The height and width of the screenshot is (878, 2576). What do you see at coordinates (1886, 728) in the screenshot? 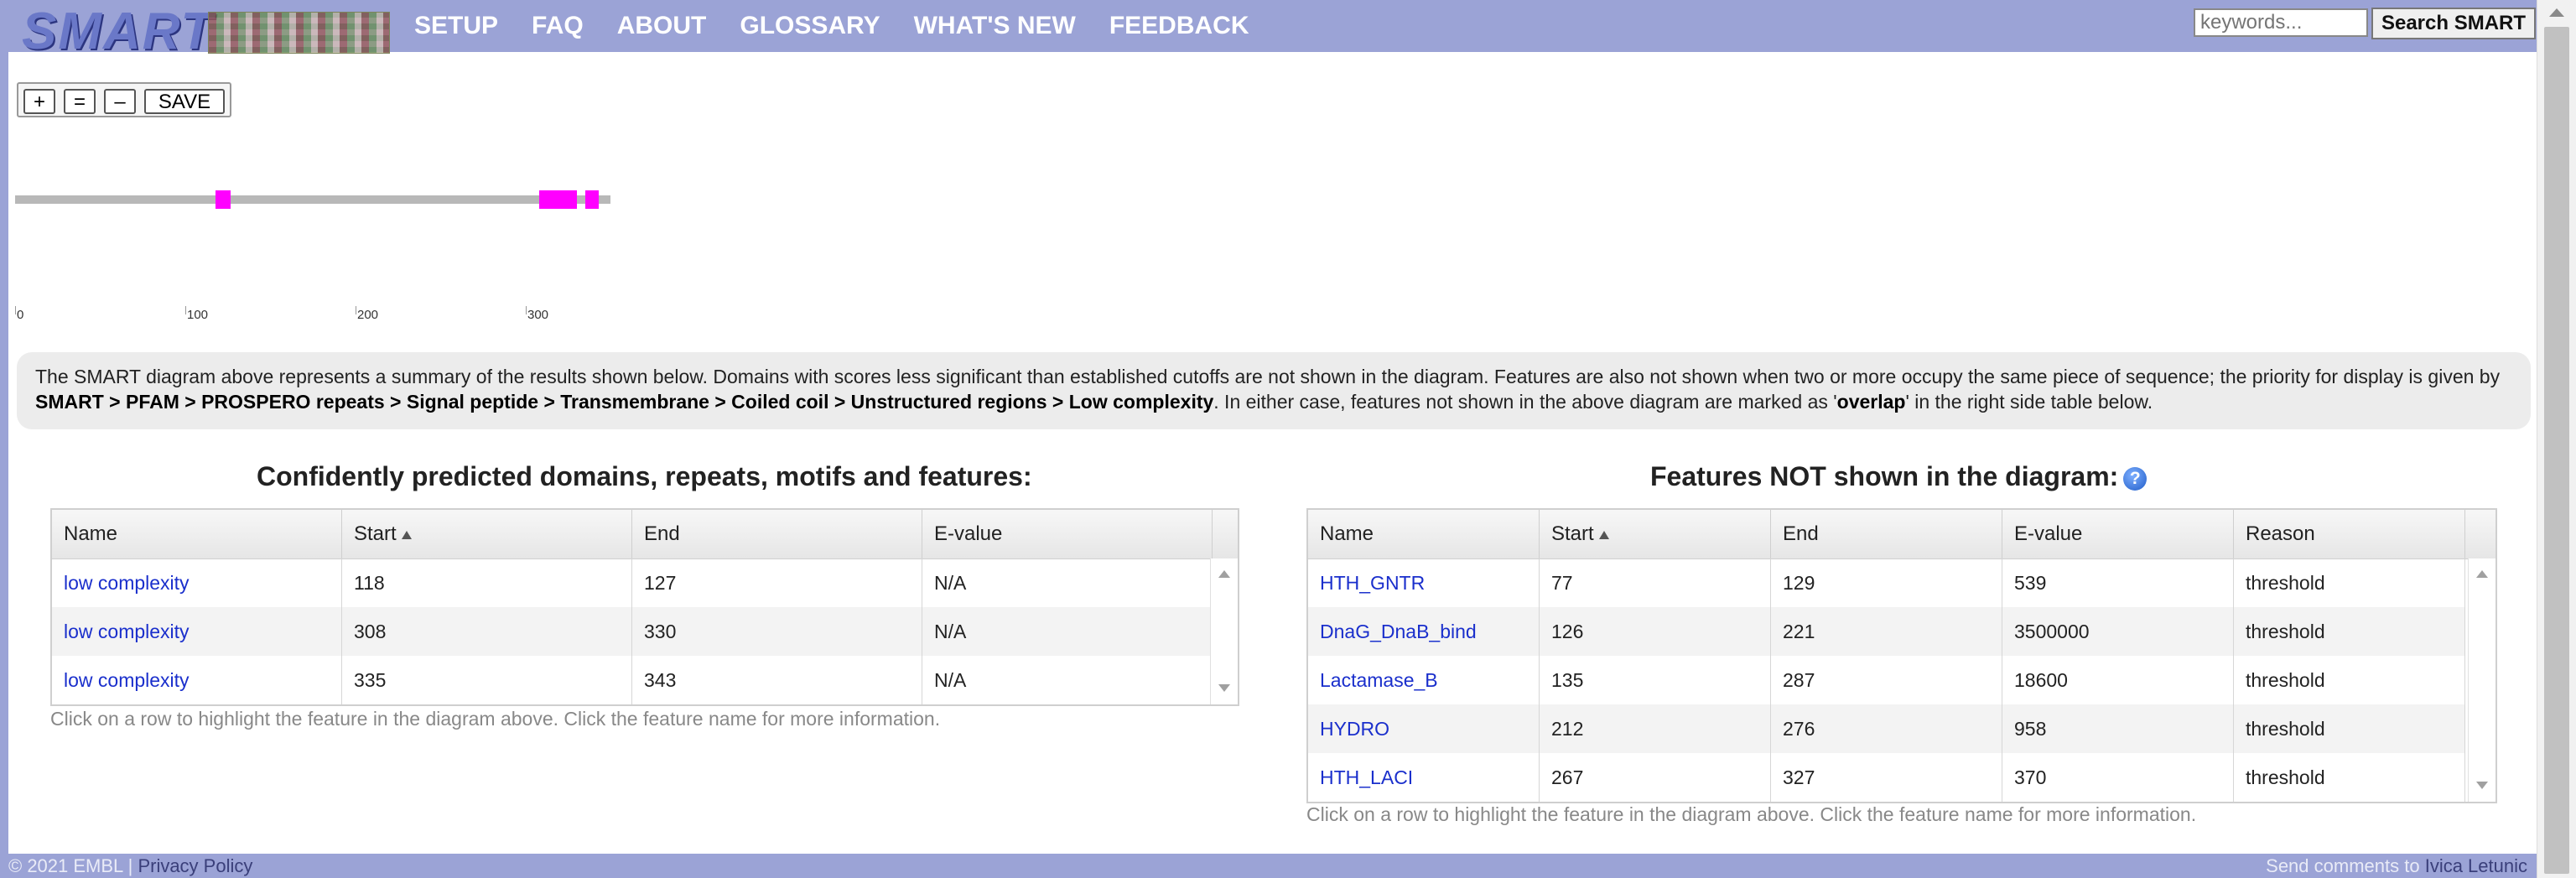
I see `table-row: HYDRO 212 276 958 threshold` at bounding box center [1886, 728].